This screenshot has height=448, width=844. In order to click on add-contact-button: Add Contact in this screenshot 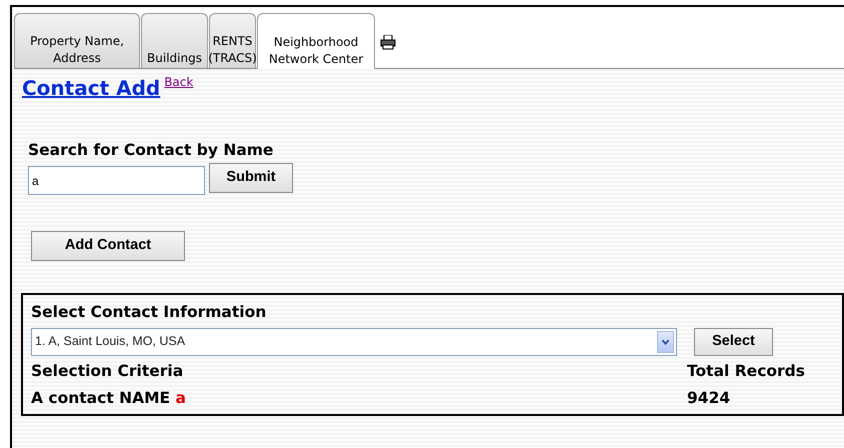, I will do `click(108, 246)`.